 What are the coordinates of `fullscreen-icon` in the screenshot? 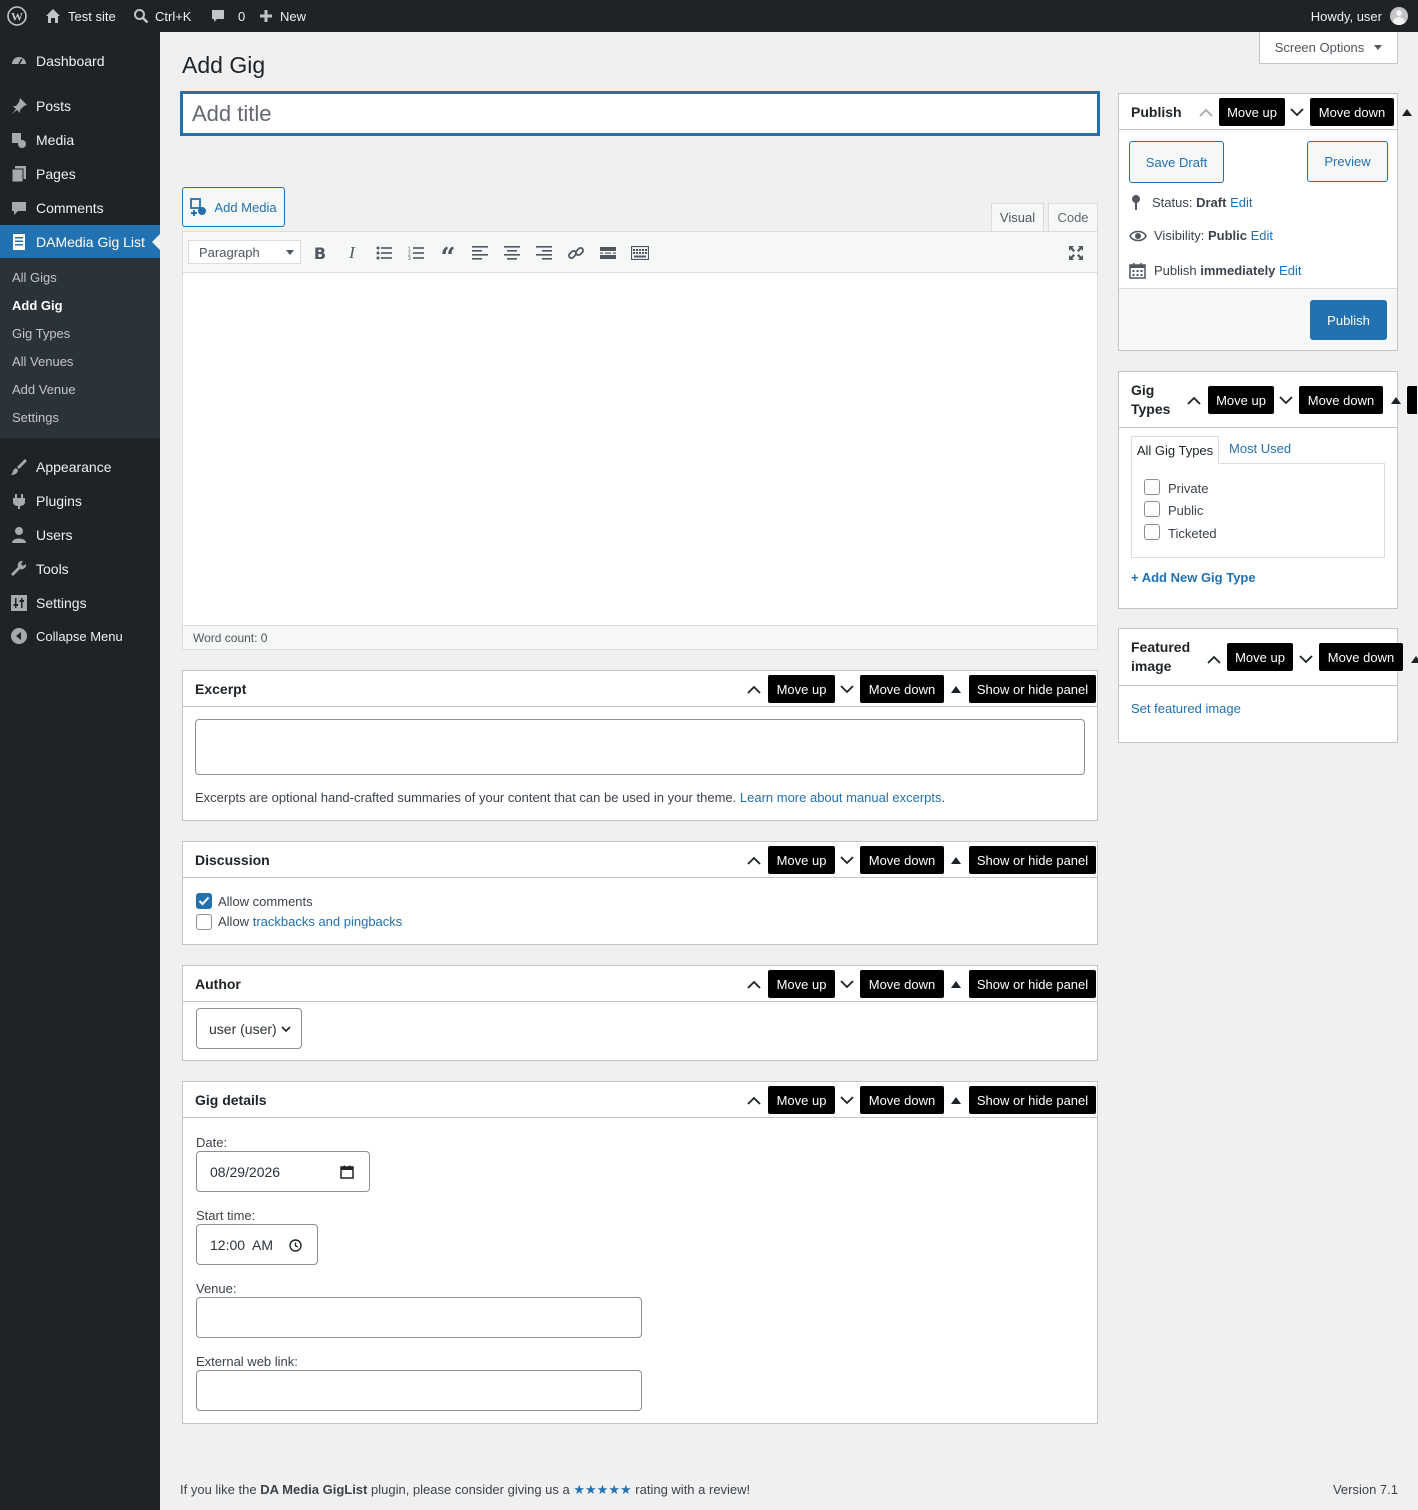 It's located at (1076, 253).